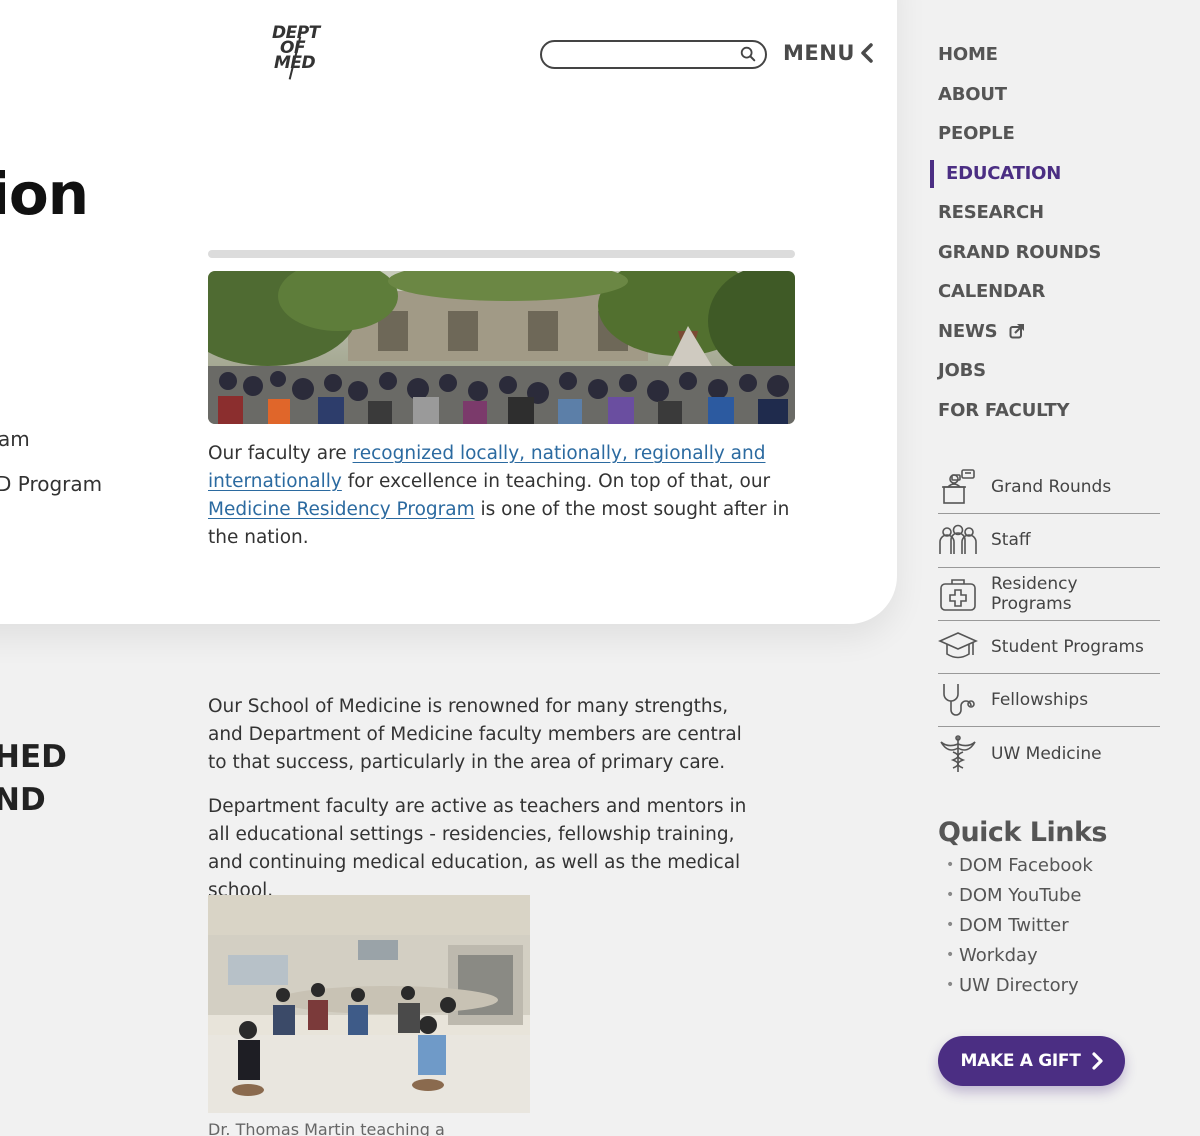 Image resolution: width=1200 pixels, height=1136 pixels. I want to click on quick-link-label: UW Directory, so click(1019, 985).